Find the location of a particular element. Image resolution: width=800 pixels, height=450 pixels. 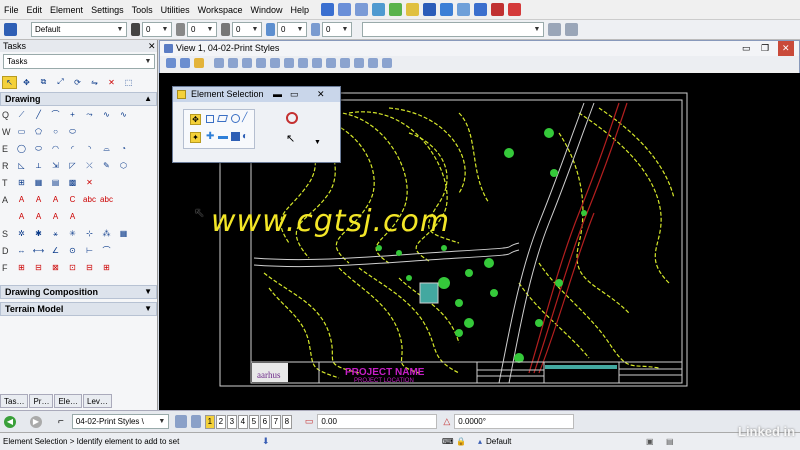

model-icon: ⌐ is located at coordinates (61, 421).